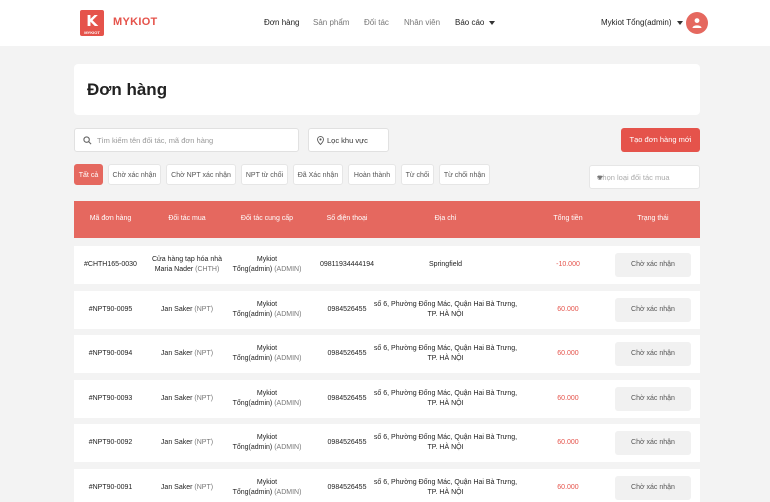  I want to click on avatar, so click(697, 23).